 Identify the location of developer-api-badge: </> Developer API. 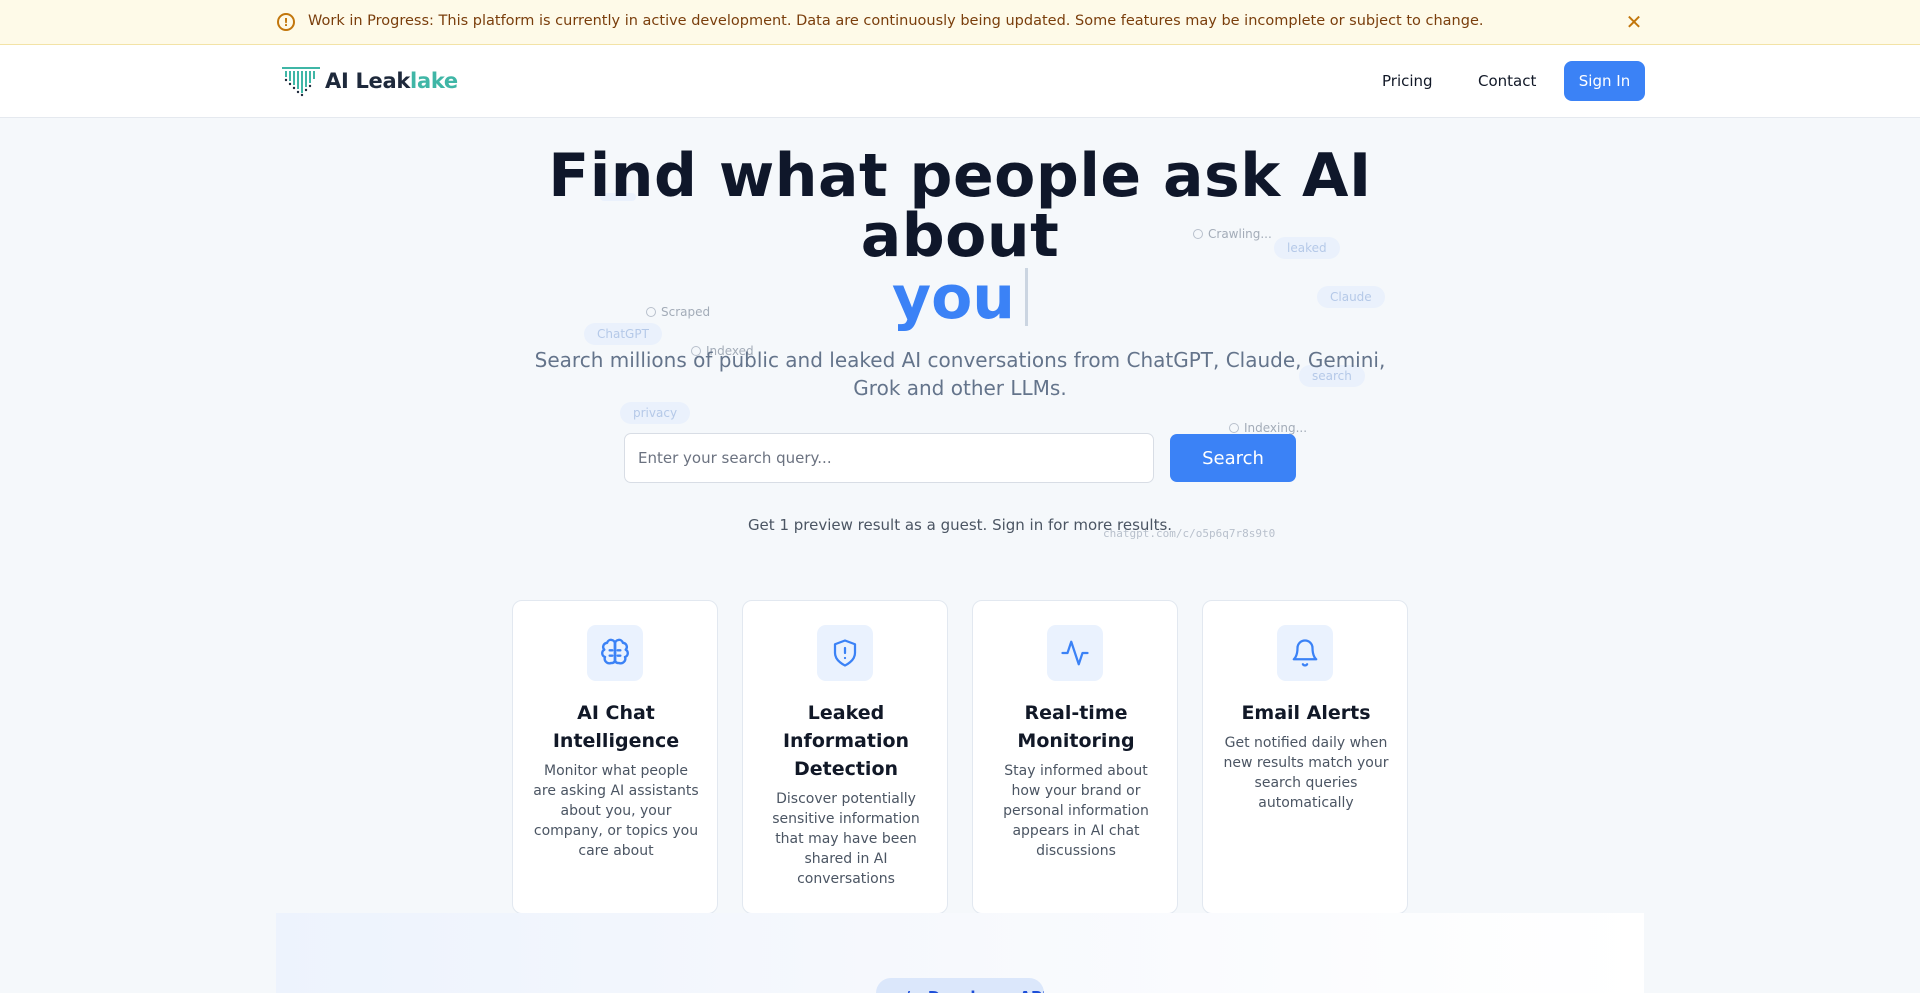
(960, 985).